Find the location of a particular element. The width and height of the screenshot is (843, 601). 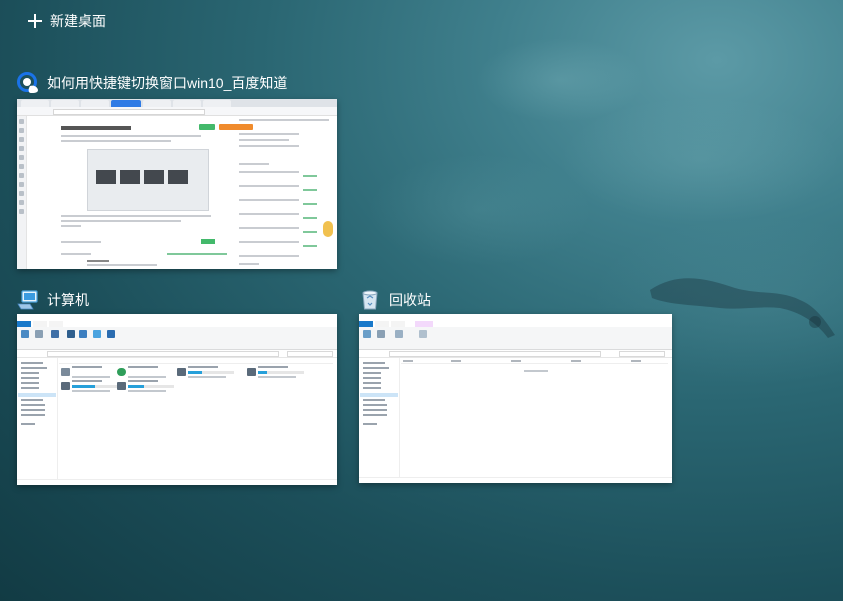

plus-icon is located at coordinates (35, 21).